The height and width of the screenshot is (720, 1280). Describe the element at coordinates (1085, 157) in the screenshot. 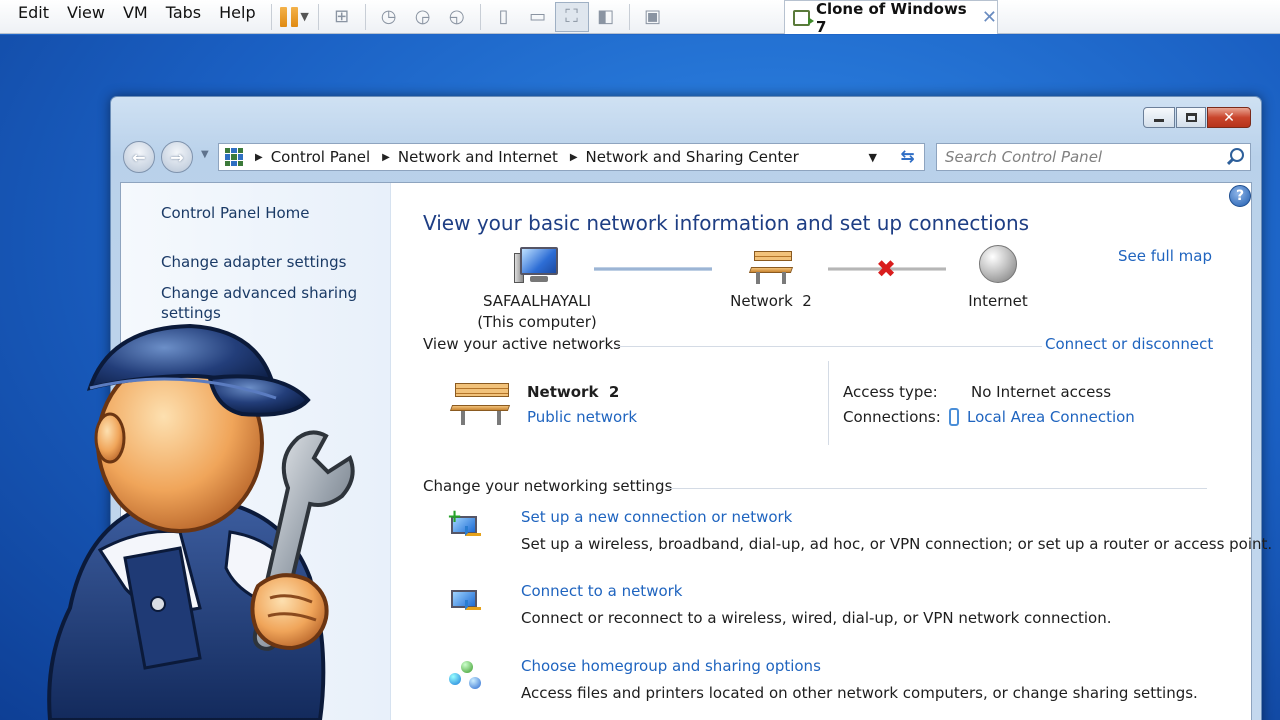

I see `search-input` at that location.